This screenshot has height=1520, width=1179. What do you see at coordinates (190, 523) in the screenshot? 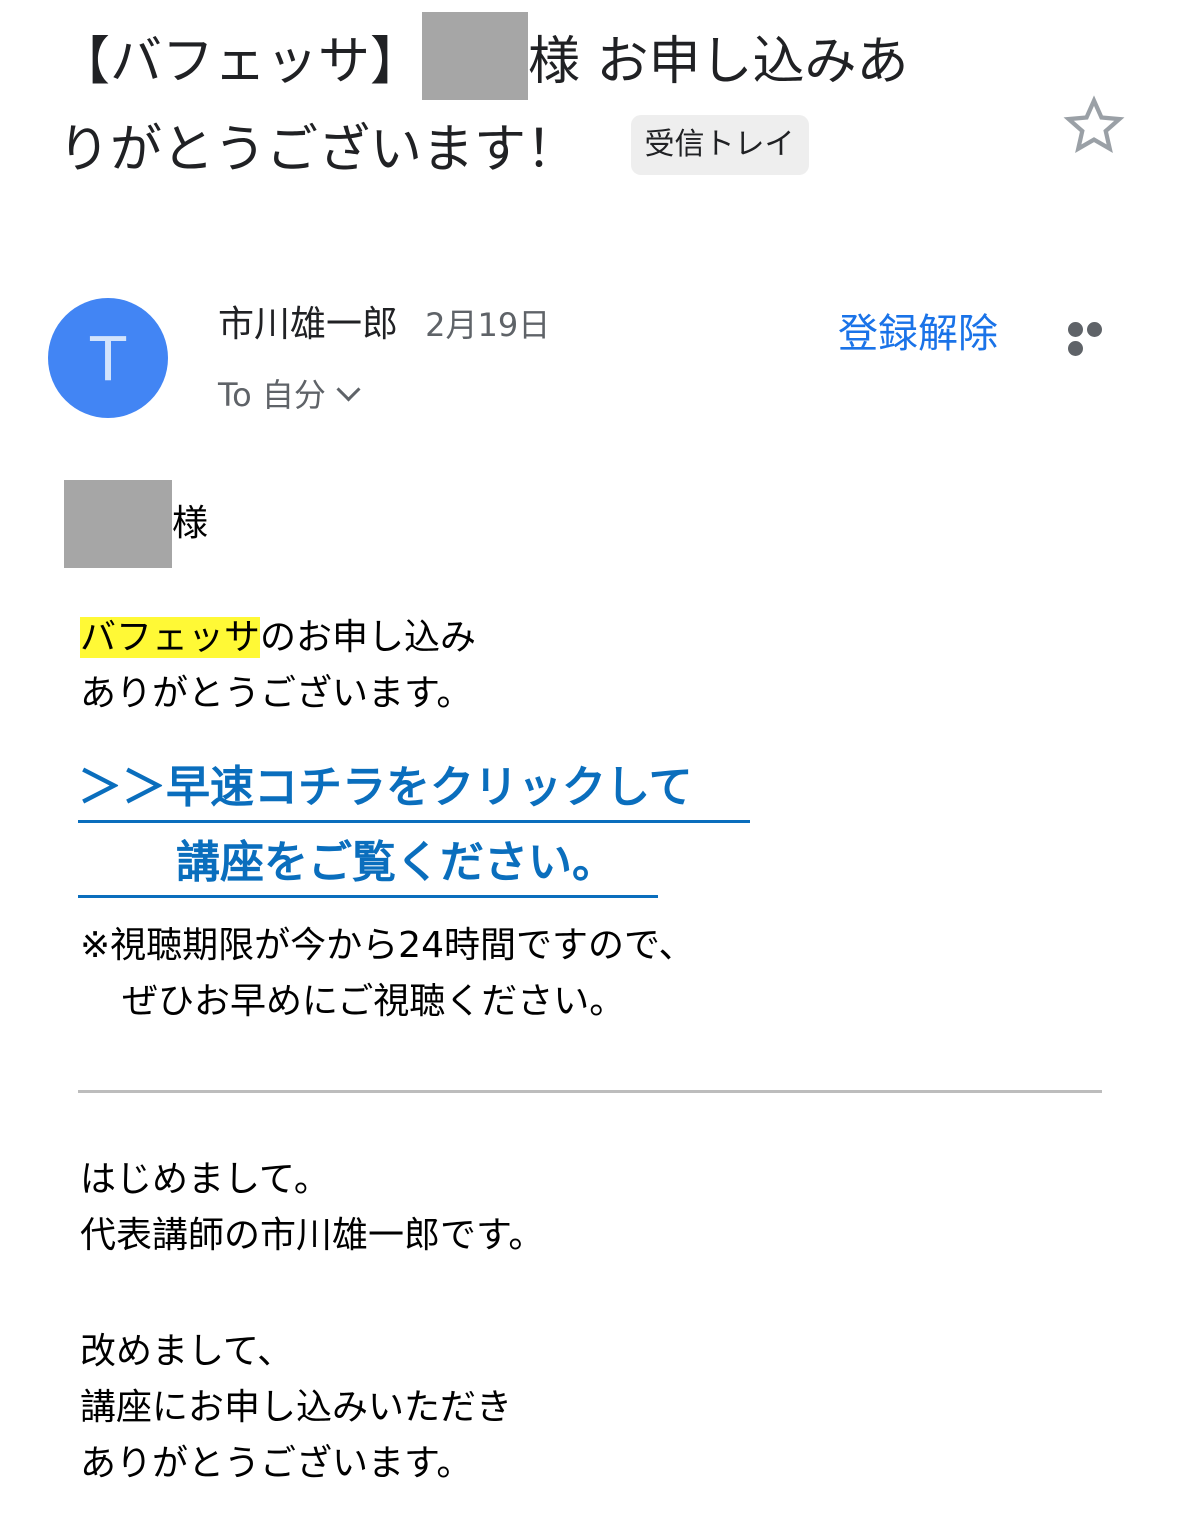
I see `greeting-suffix: 様` at bounding box center [190, 523].